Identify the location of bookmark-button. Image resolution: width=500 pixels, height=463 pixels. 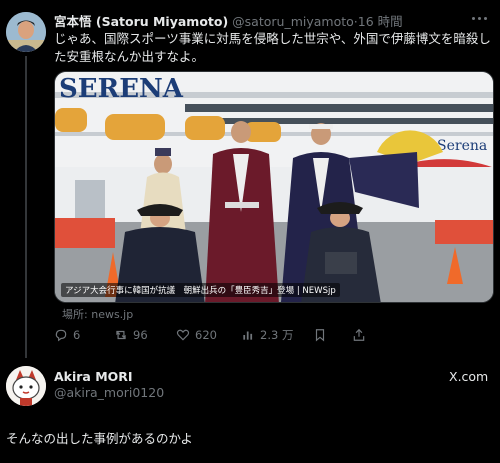
(322, 335).